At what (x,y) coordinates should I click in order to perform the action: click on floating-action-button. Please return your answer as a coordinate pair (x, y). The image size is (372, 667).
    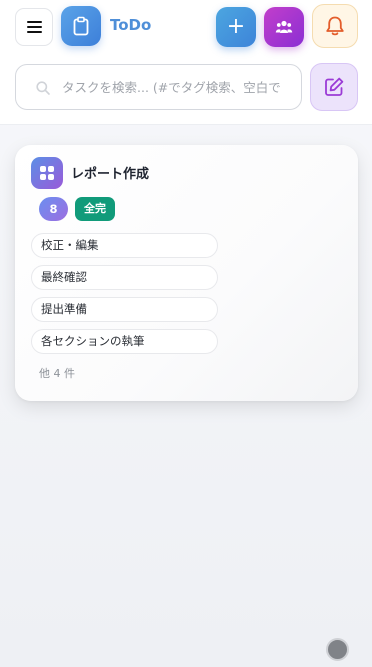
    Looking at the image, I should click on (337, 649).